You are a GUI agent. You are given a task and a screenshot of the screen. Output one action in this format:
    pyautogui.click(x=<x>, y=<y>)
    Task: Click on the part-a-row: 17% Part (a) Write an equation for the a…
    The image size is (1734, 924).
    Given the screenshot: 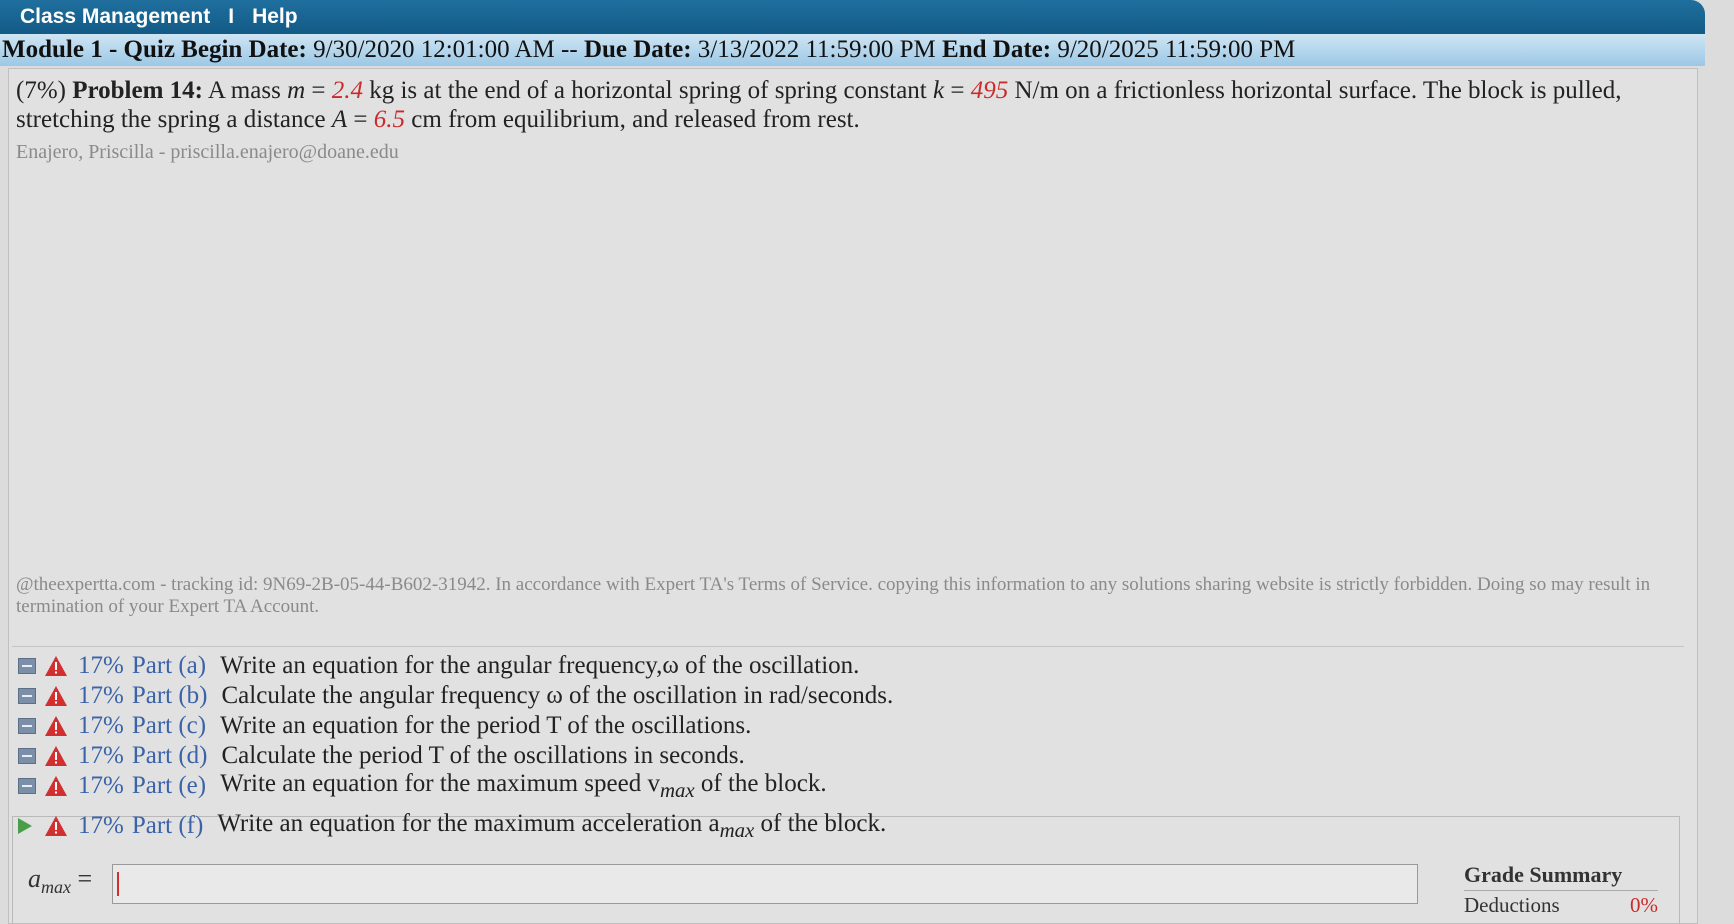 What is the action you would take?
    pyautogui.click(x=438, y=666)
    